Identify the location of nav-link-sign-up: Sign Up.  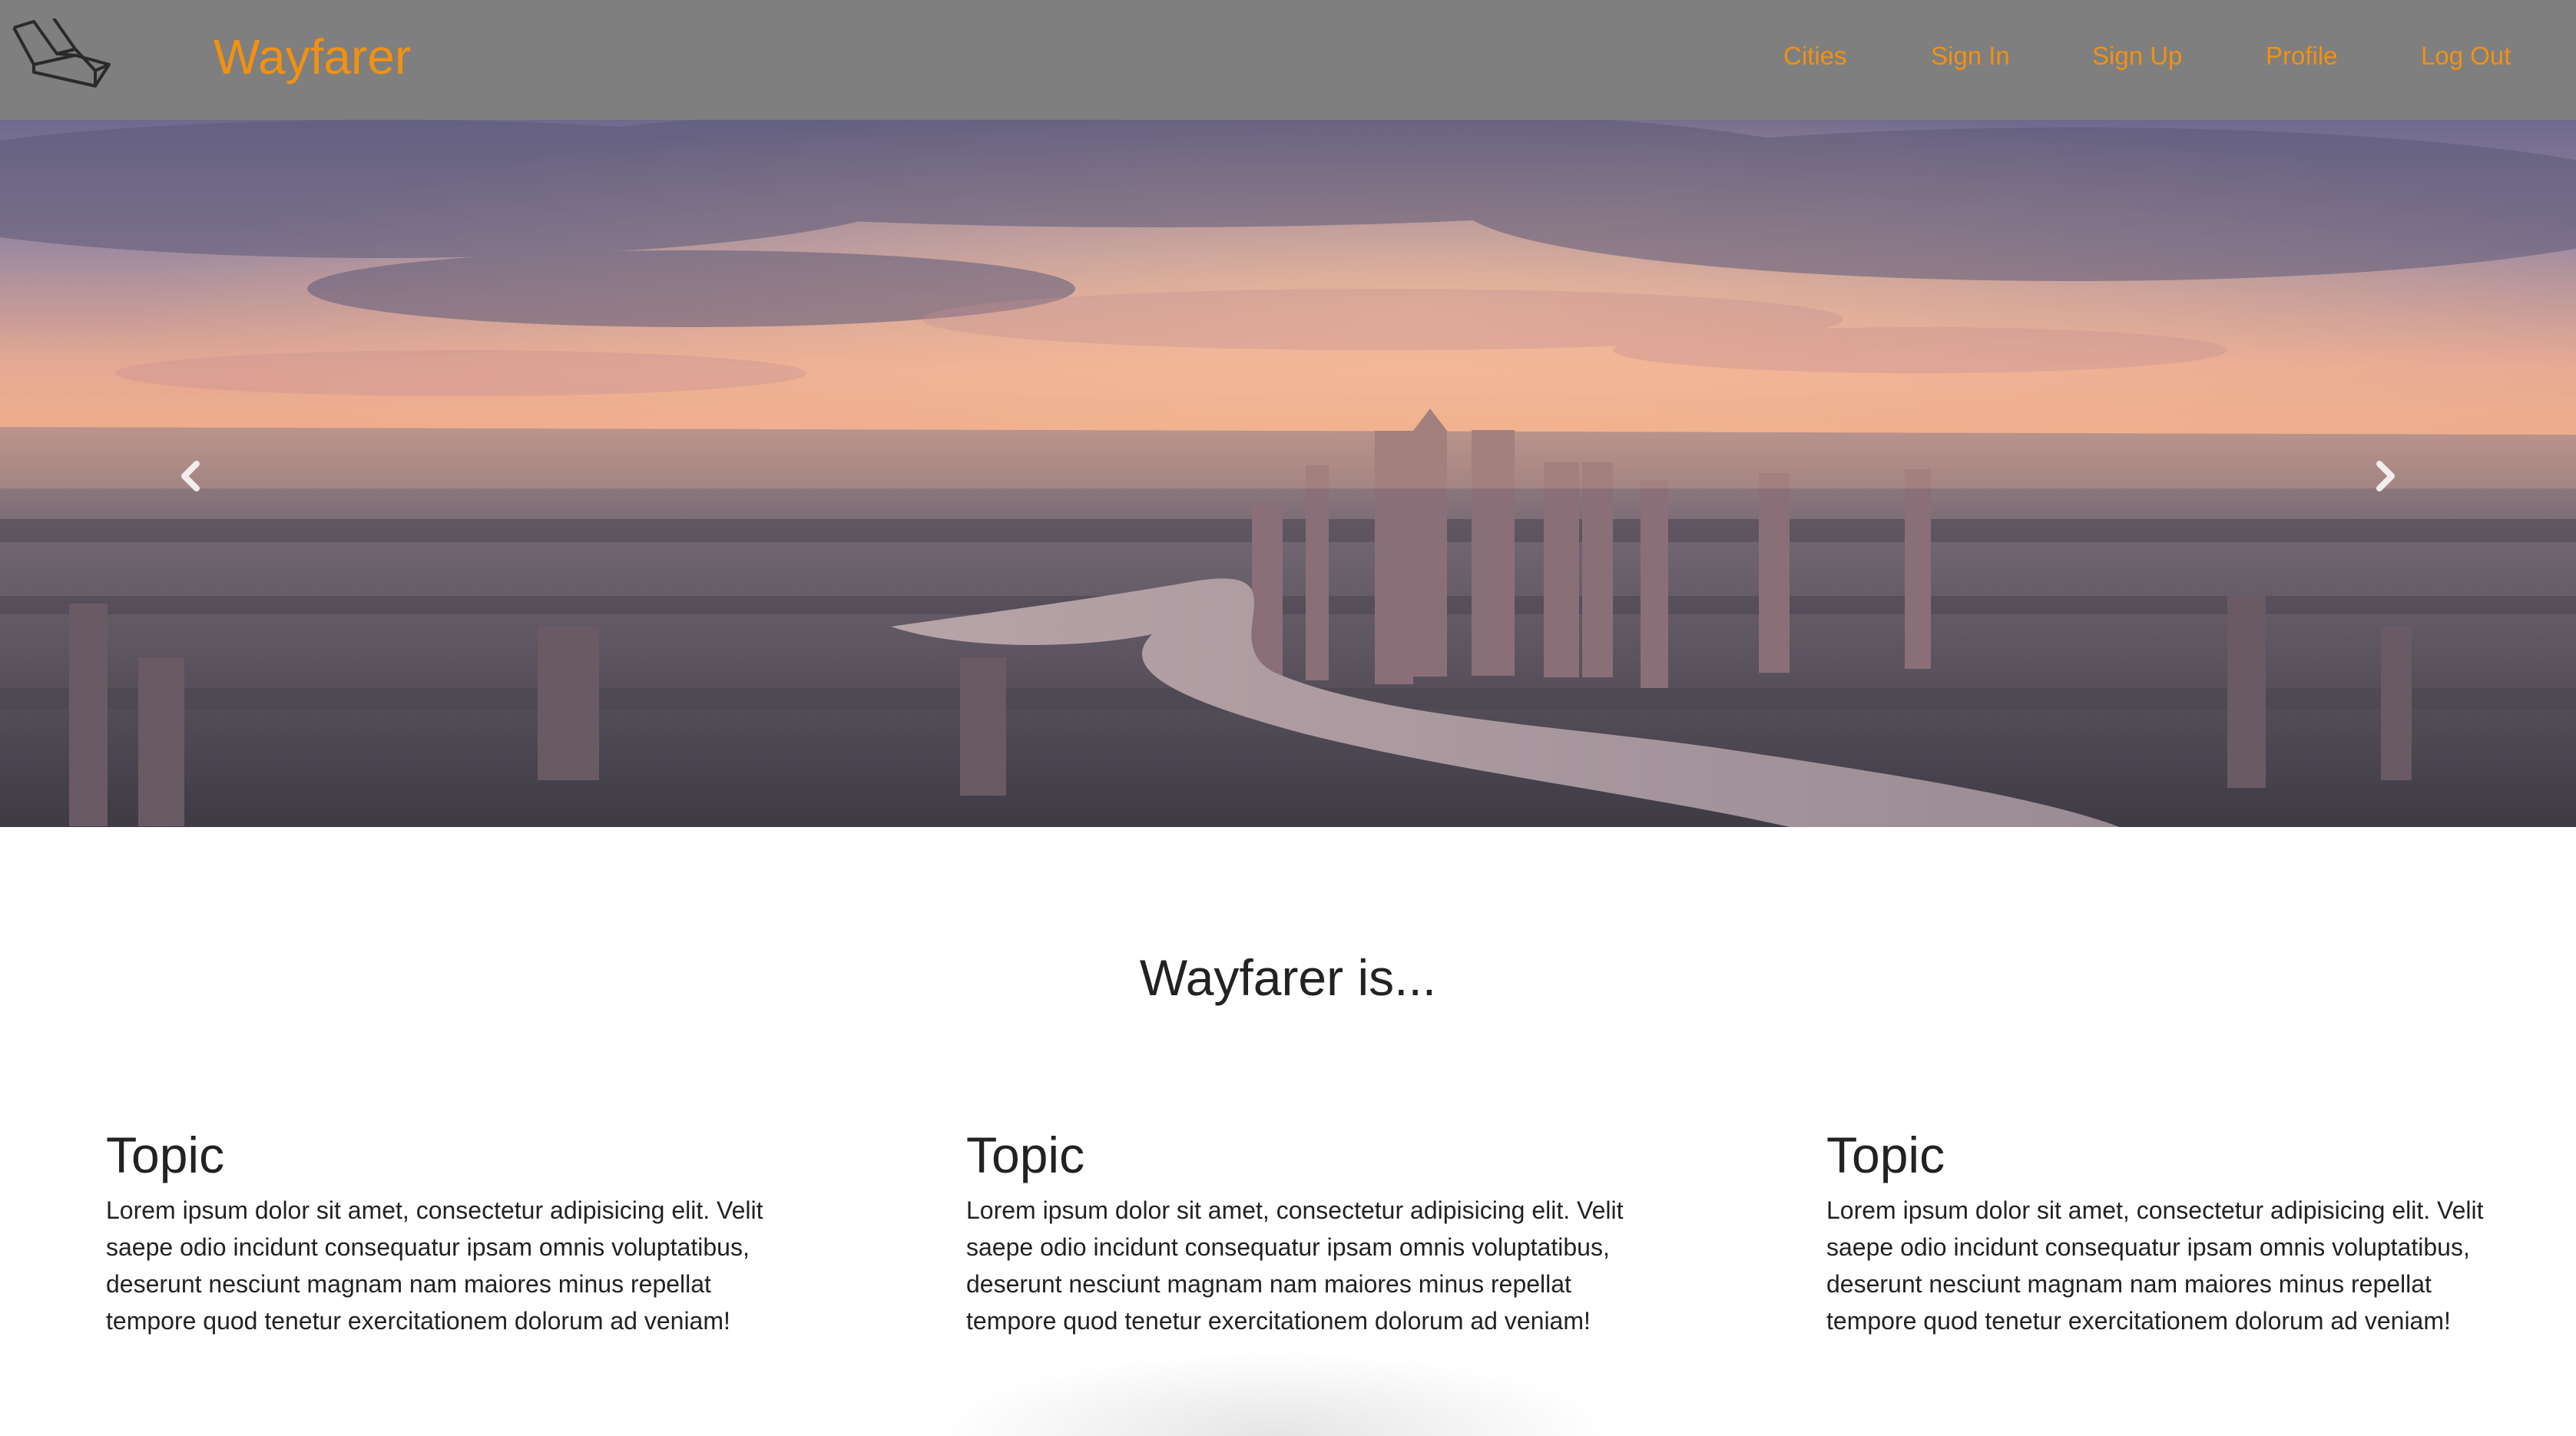
(2137, 56).